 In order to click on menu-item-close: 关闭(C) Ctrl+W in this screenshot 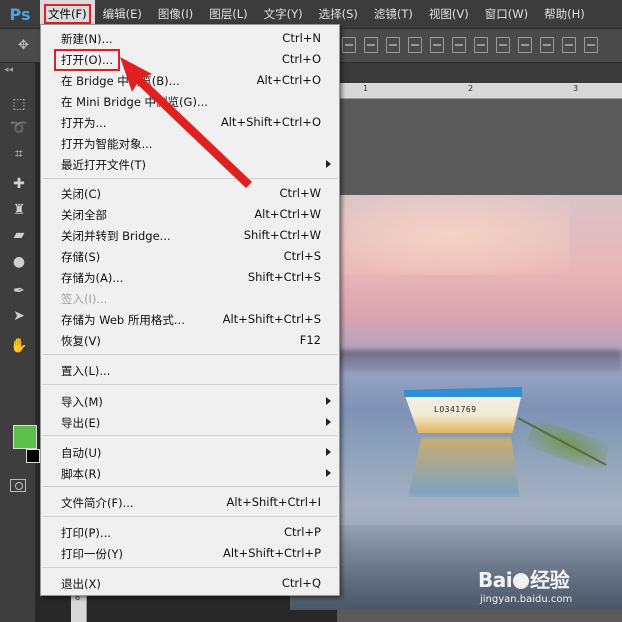, I will do `click(190, 193)`.